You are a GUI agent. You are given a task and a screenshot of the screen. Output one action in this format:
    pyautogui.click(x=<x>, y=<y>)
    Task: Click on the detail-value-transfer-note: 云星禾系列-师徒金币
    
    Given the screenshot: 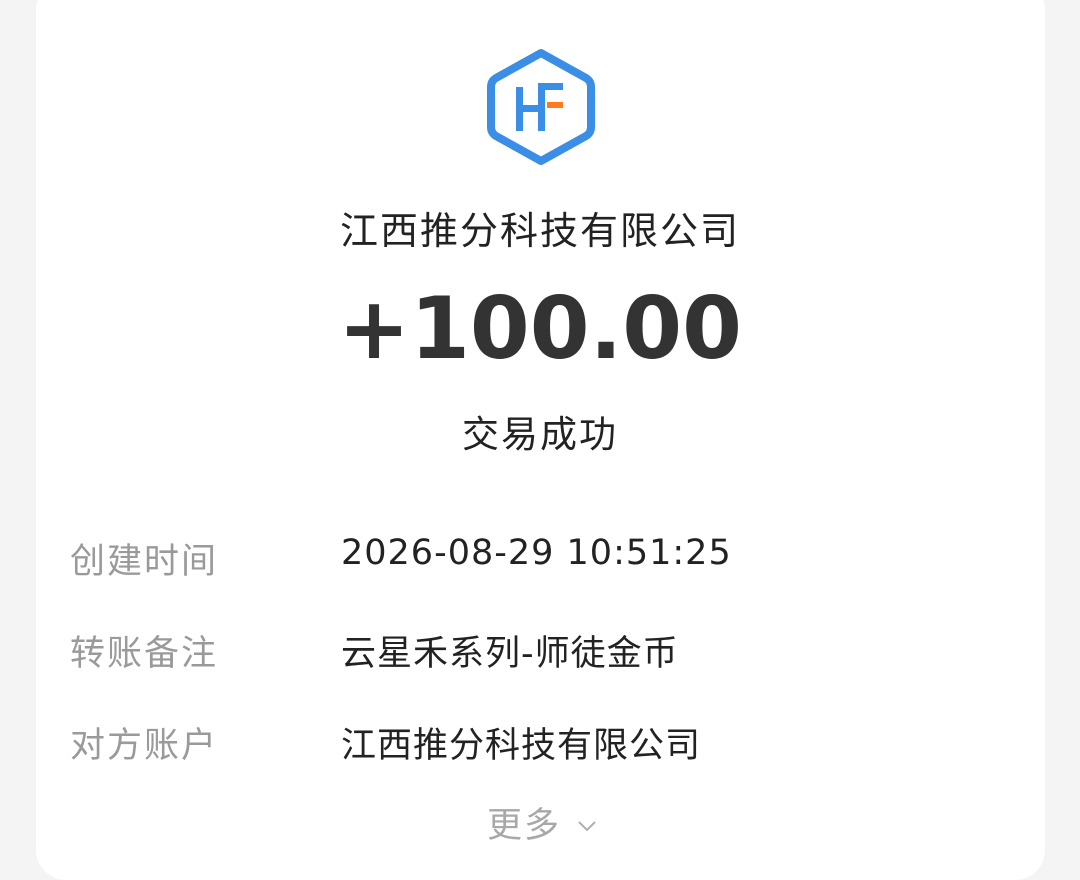 What is the action you would take?
    pyautogui.click(x=510, y=654)
    